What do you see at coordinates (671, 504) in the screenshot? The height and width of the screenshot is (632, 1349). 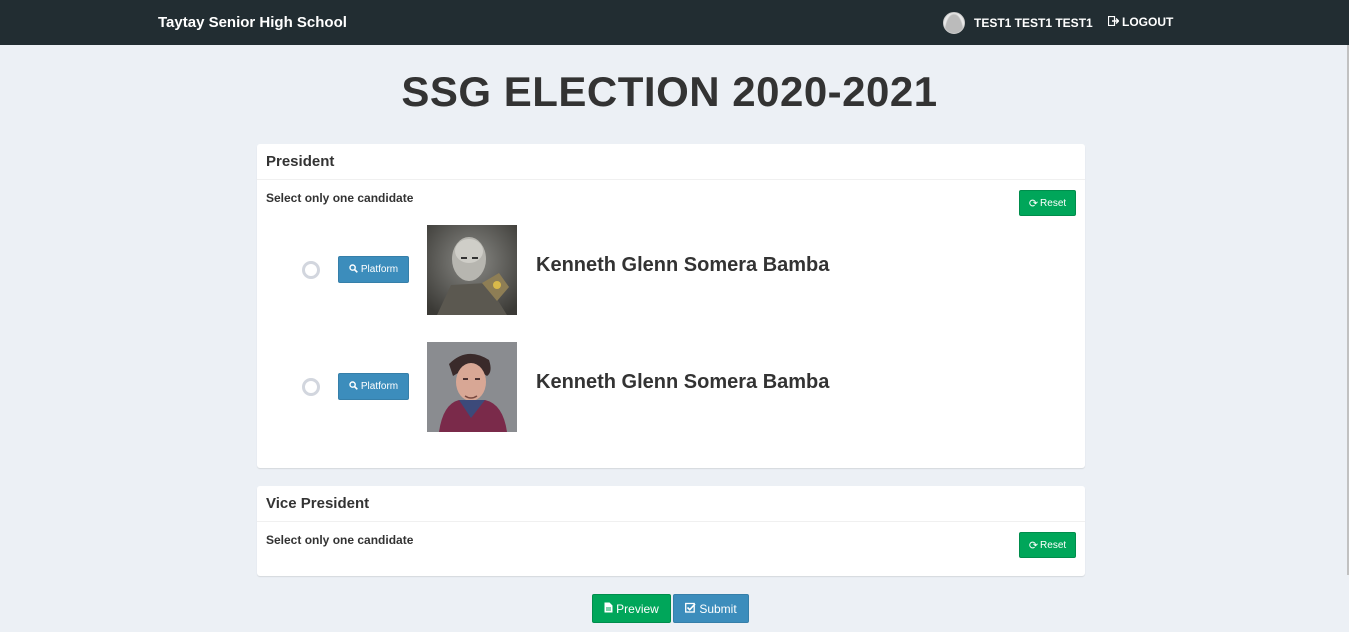 I see `position-title: Vice President` at bounding box center [671, 504].